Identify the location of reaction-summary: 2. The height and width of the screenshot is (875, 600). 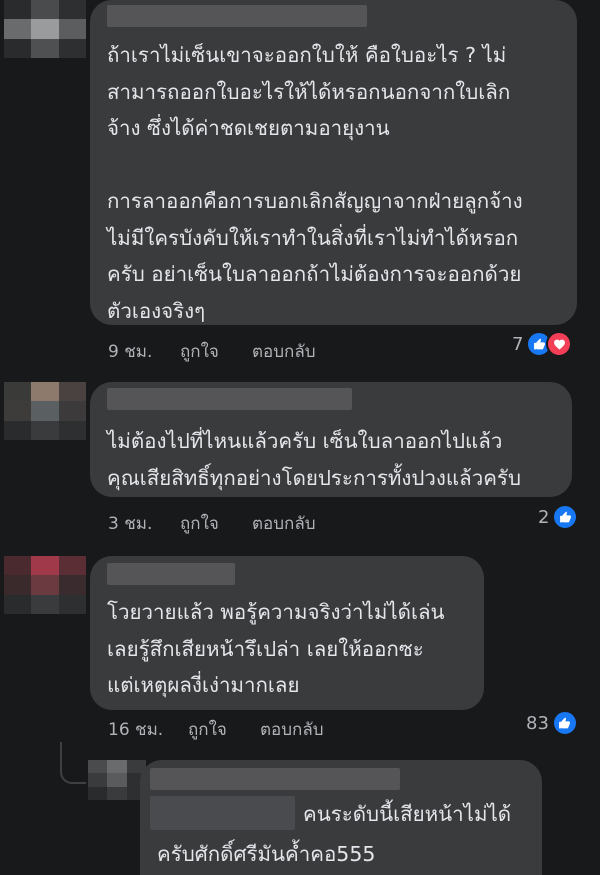
(558, 517).